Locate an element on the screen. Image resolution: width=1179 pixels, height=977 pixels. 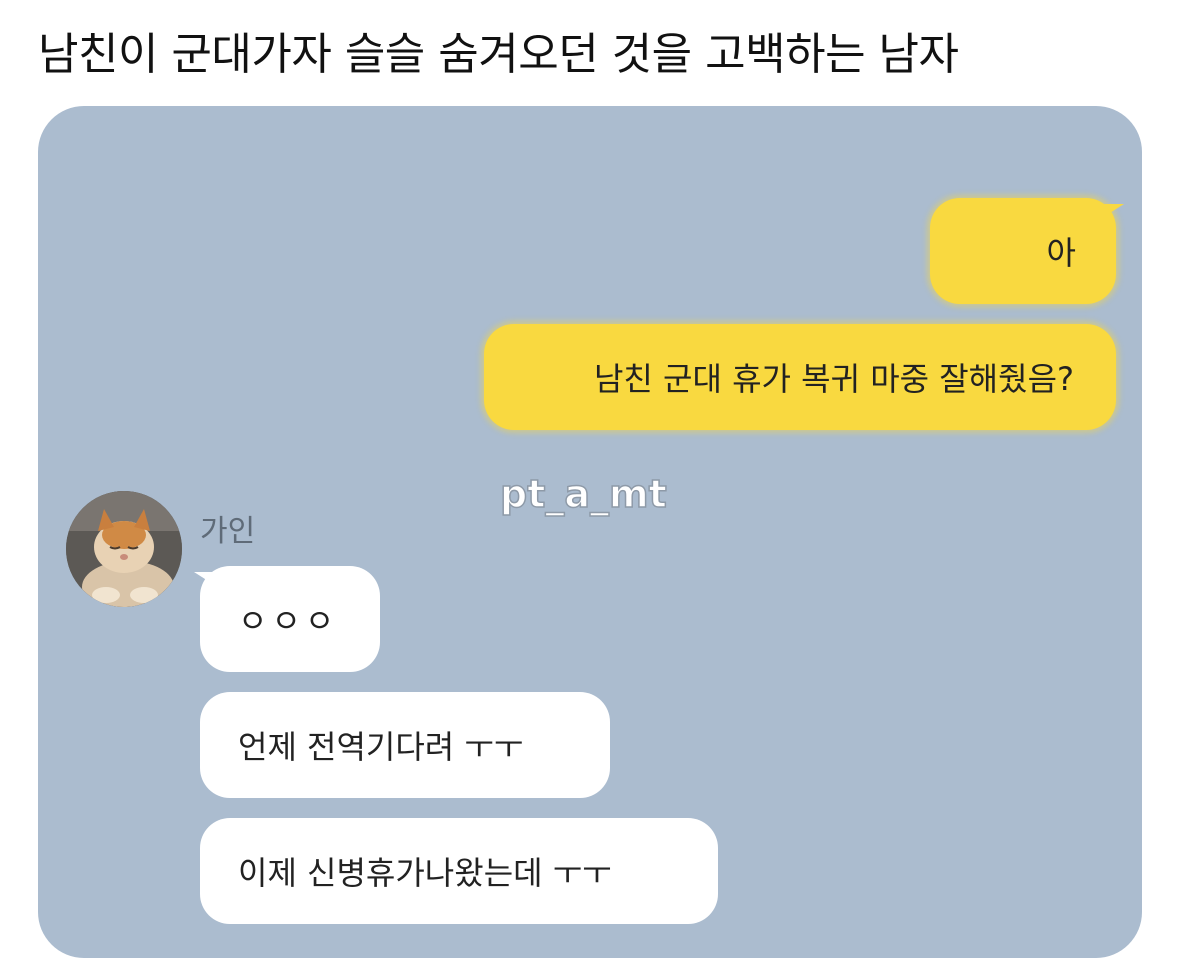
message-text: ㅇㅇㅇ is located at coordinates (288, 621).